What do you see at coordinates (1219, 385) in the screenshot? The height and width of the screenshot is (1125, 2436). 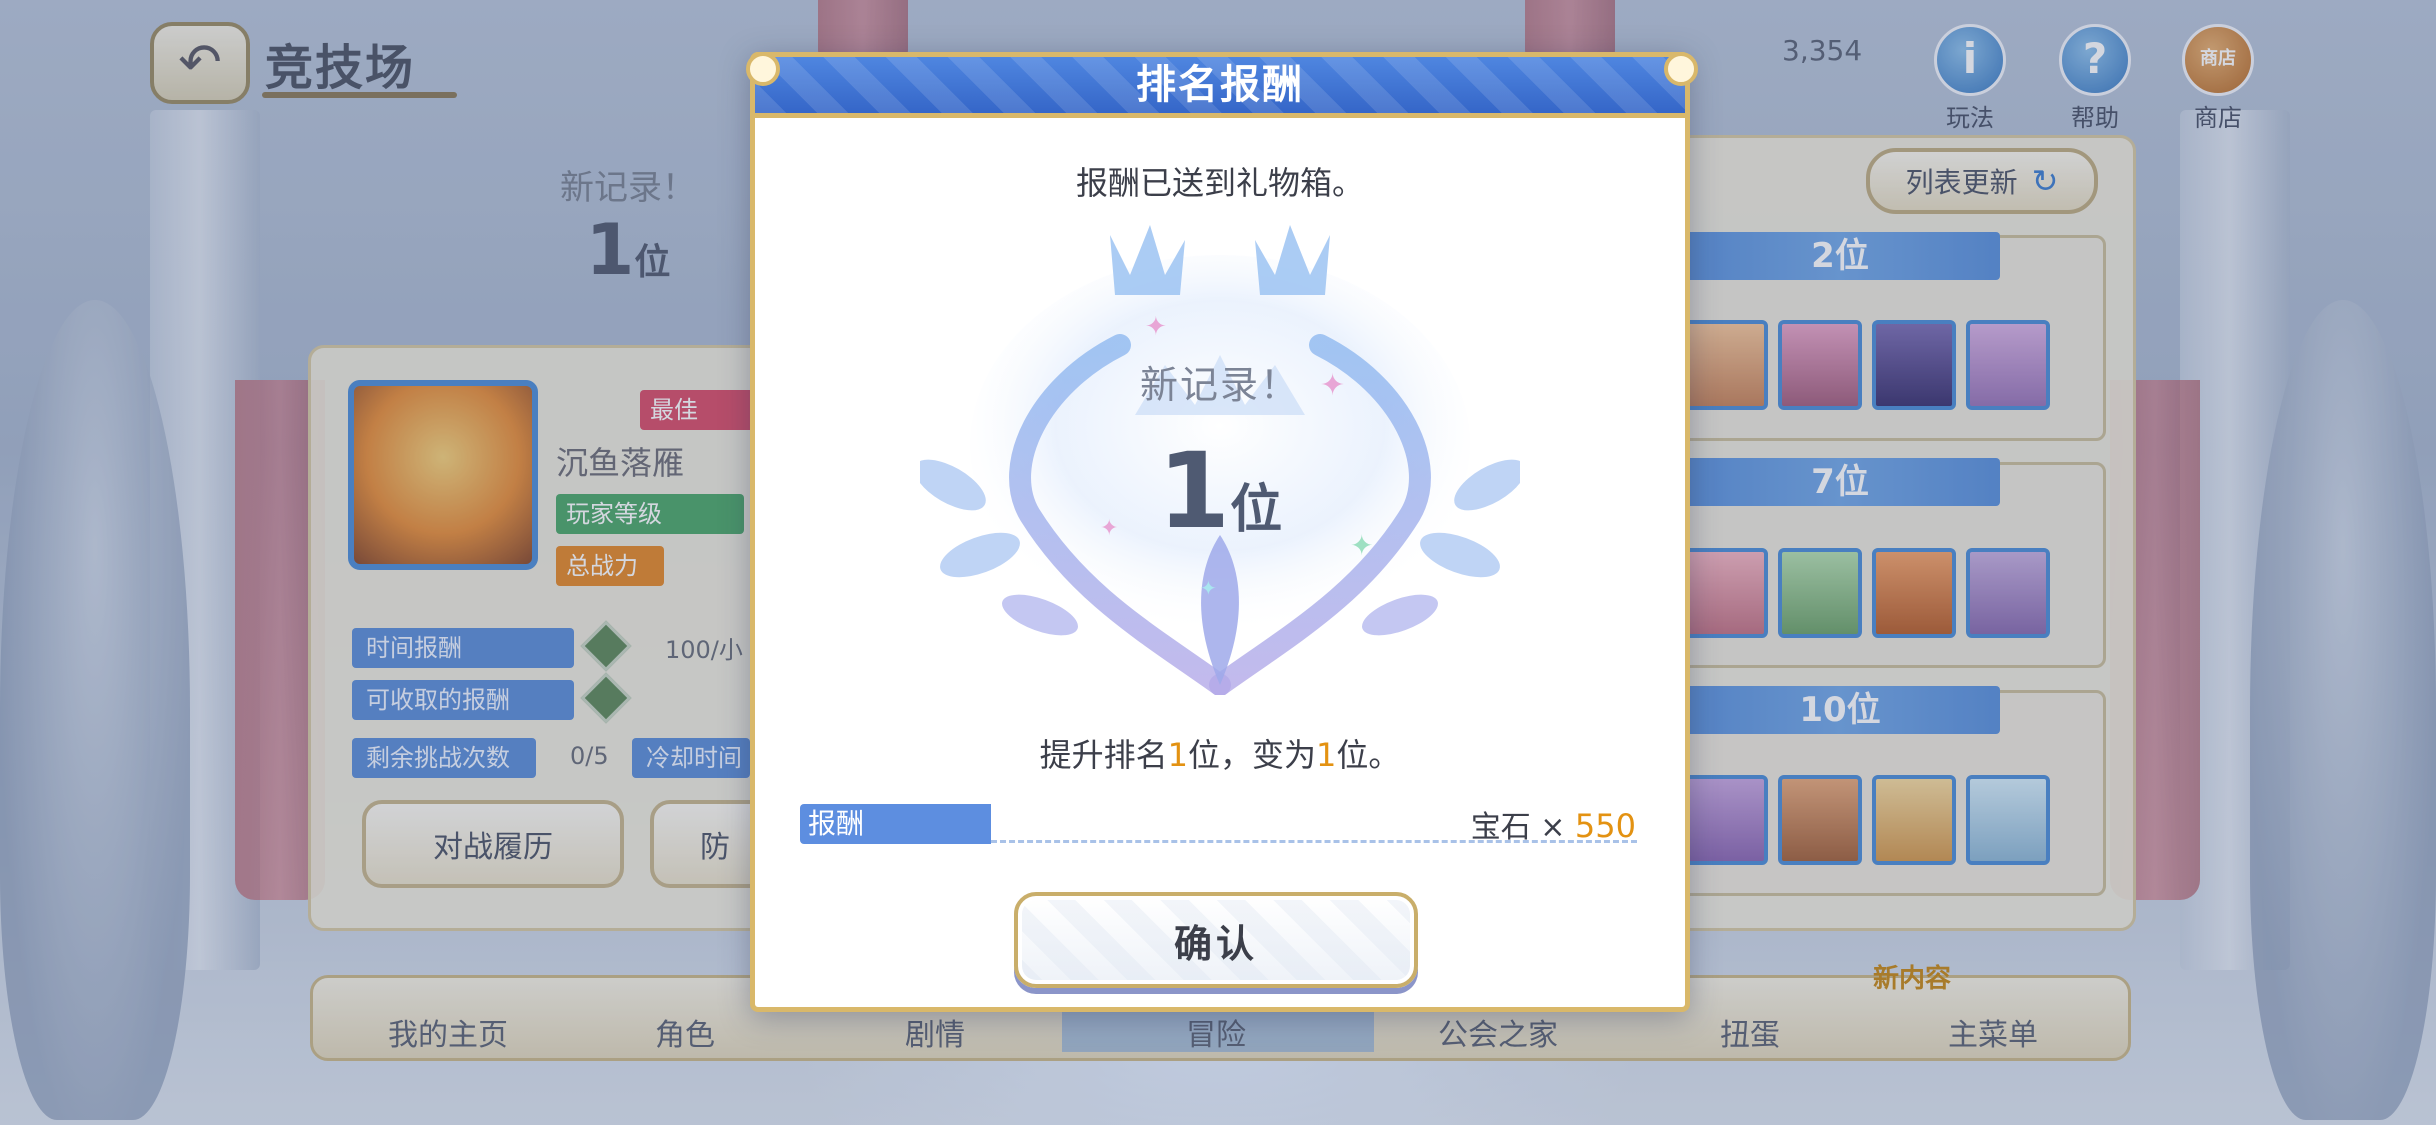 I see `new-record-text: 新记录！` at bounding box center [1219, 385].